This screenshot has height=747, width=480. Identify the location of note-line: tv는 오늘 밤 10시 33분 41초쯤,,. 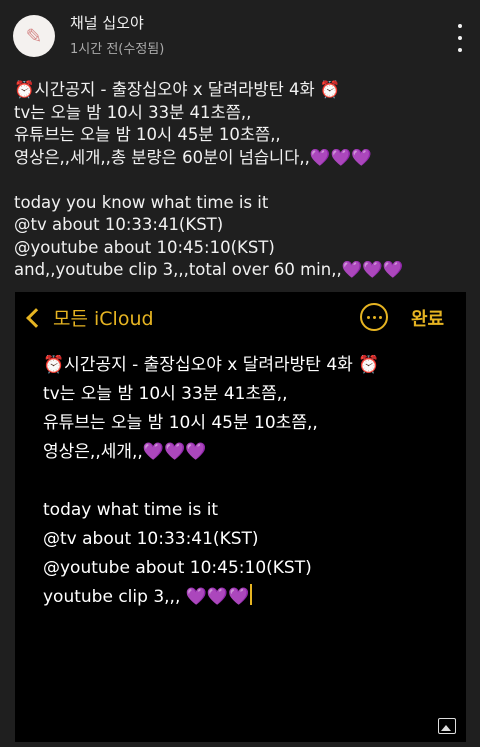
(165, 394).